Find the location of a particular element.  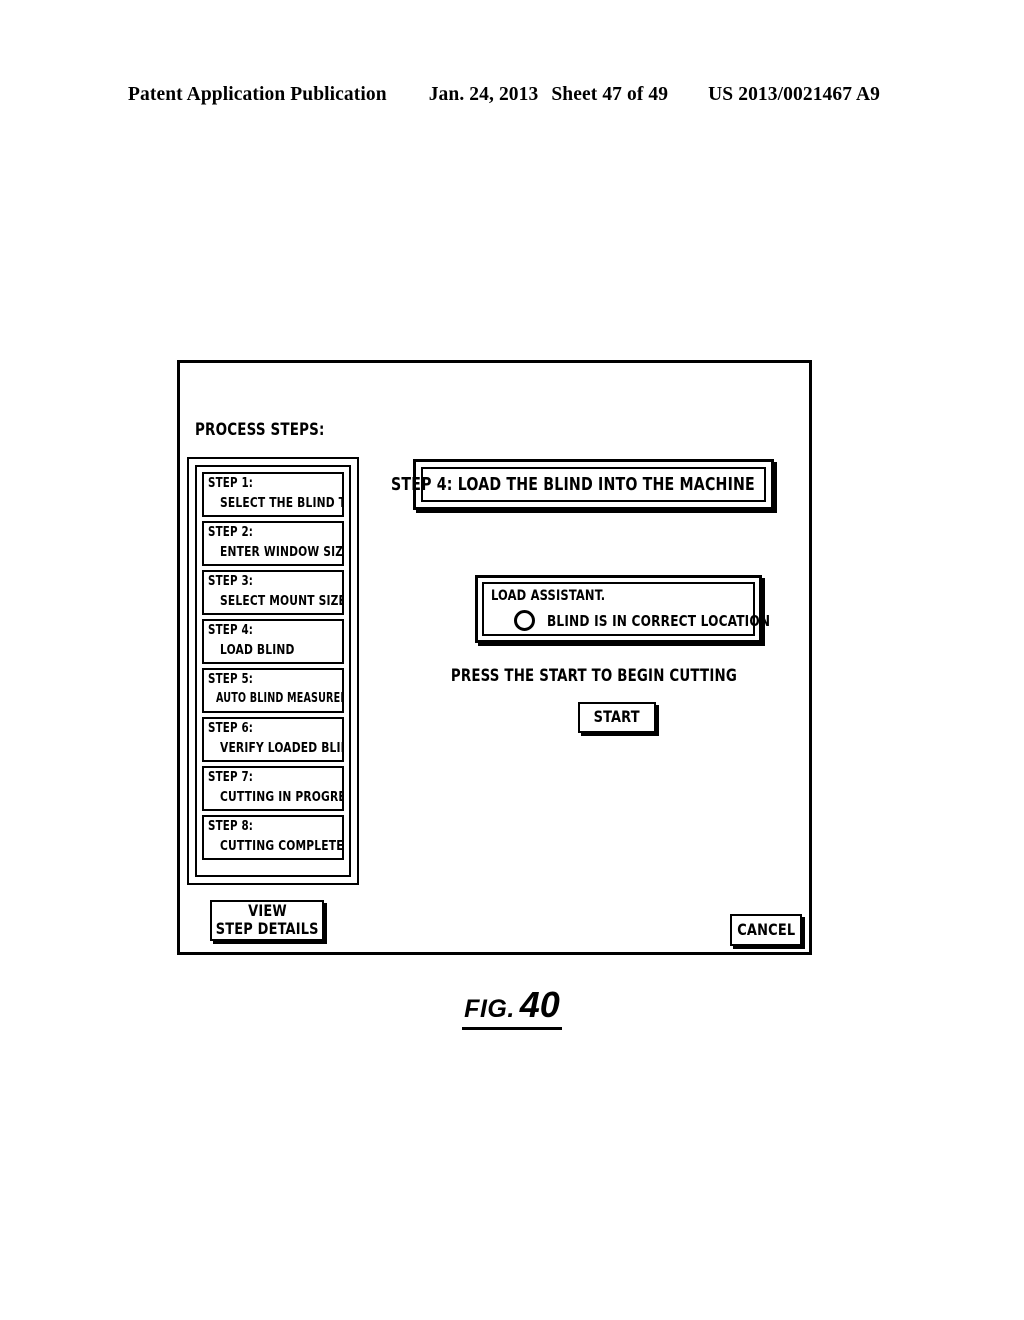

list-item: STEP 2: ENTER WINDOW SIZE is located at coordinates (273, 543).